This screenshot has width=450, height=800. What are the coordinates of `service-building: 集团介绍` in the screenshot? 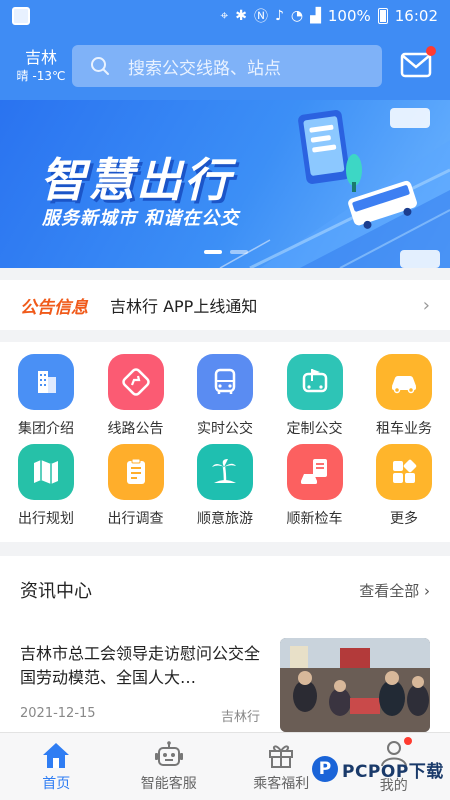 It's located at (46, 396).